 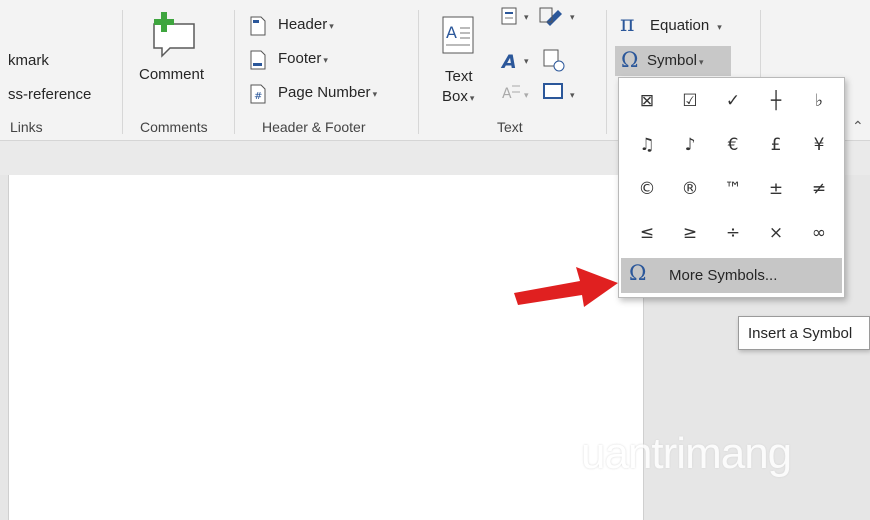 What do you see at coordinates (776, 189) in the screenshot?
I see `symbol-plus-minus: ±` at bounding box center [776, 189].